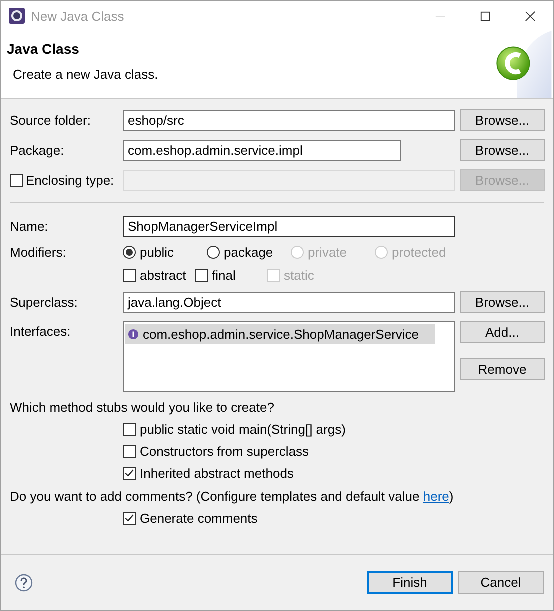  What do you see at coordinates (328, 252) in the screenshot?
I see `radio-label: private` at bounding box center [328, 252].